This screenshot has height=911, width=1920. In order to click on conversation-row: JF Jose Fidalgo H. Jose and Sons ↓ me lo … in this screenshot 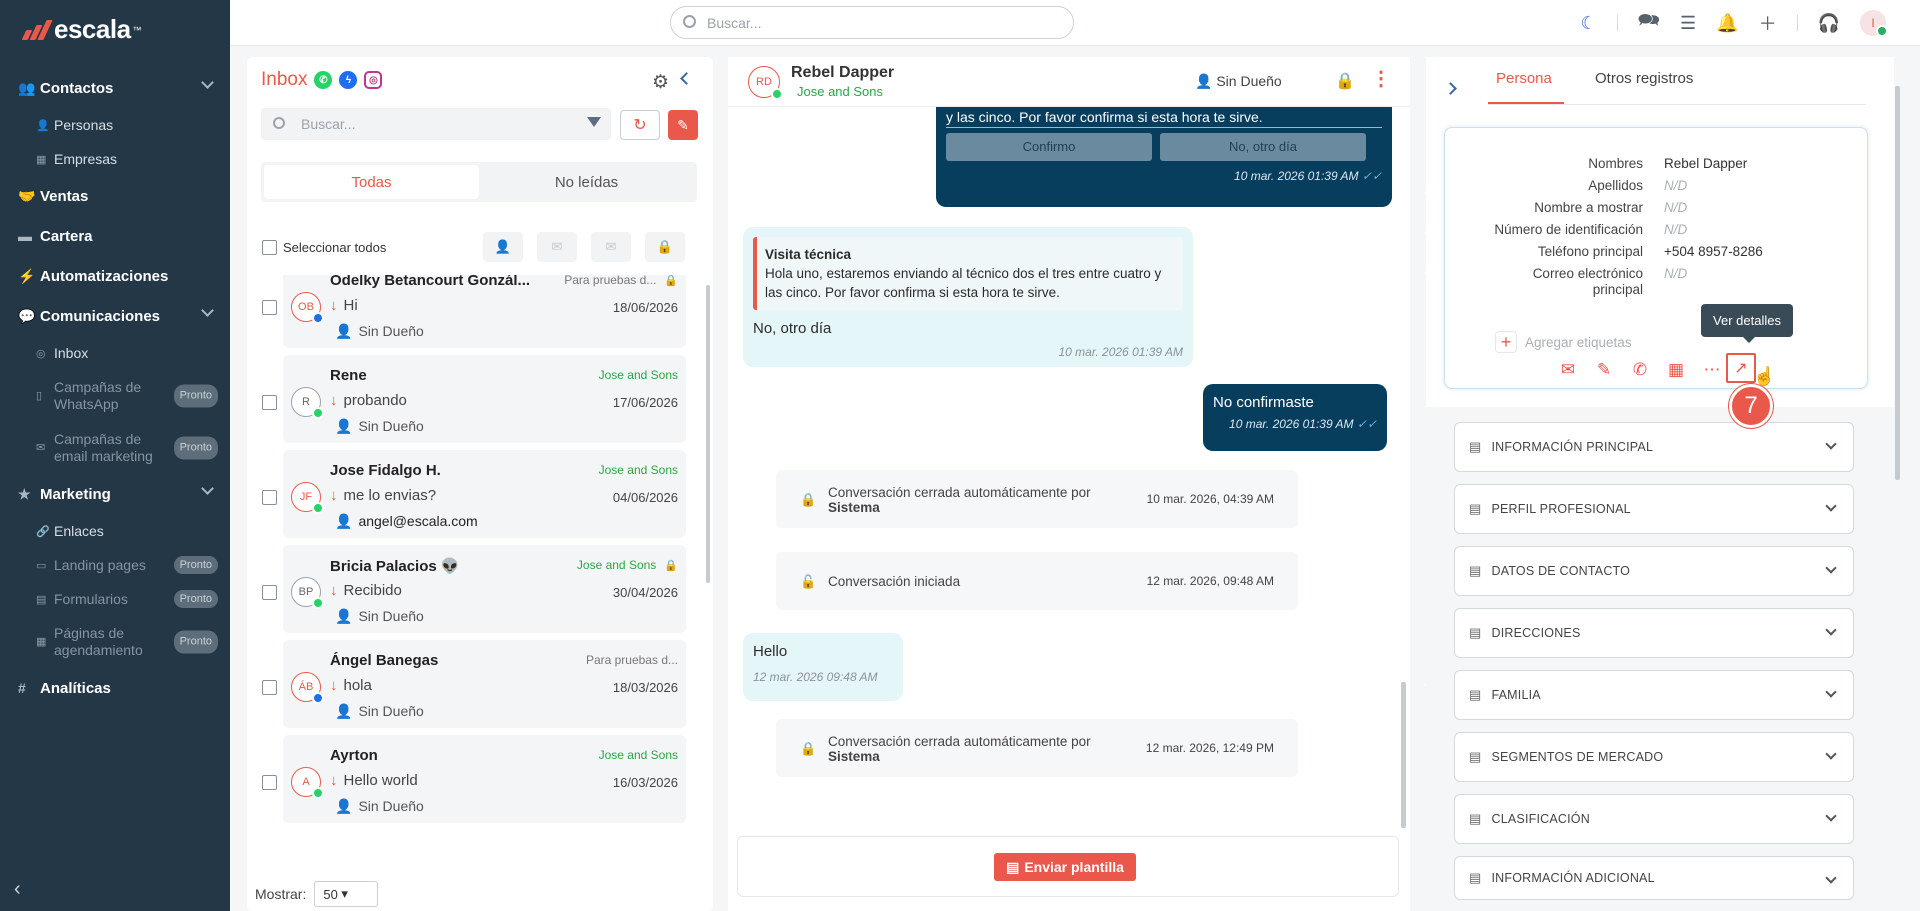, I will do `click(480, 494)`.